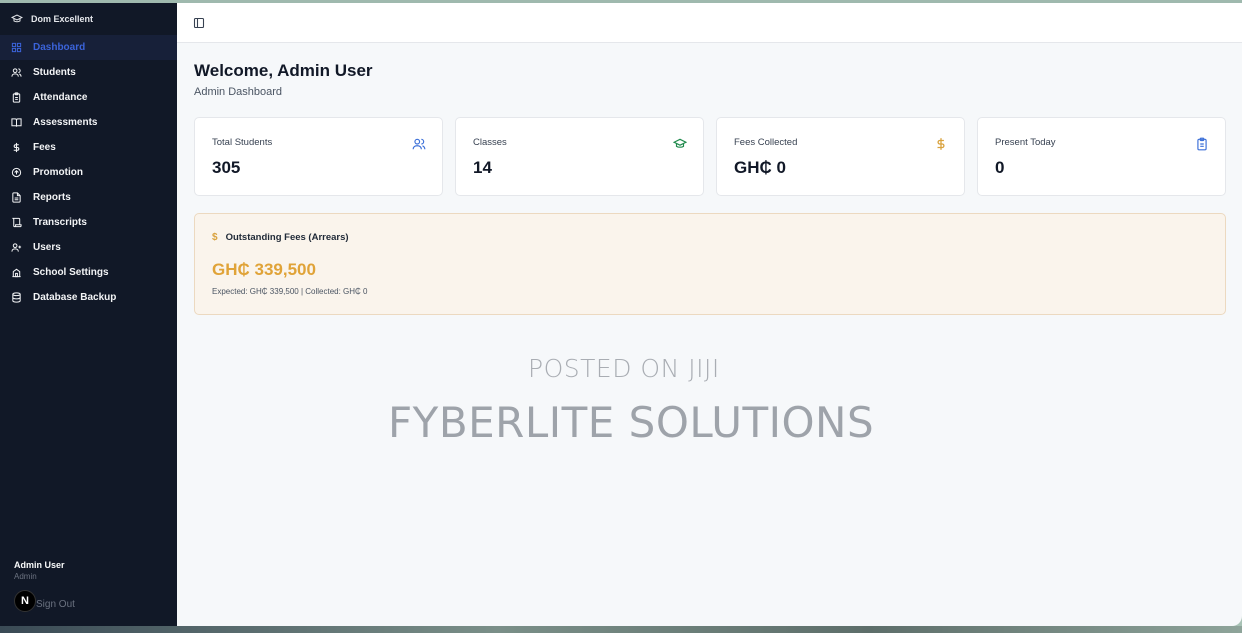 The width and height of the screenshot is (1242, 633). Describe the element at coordinates (47, 247) in the screenshot. I see `sidebar-item-label: Users` at that location.